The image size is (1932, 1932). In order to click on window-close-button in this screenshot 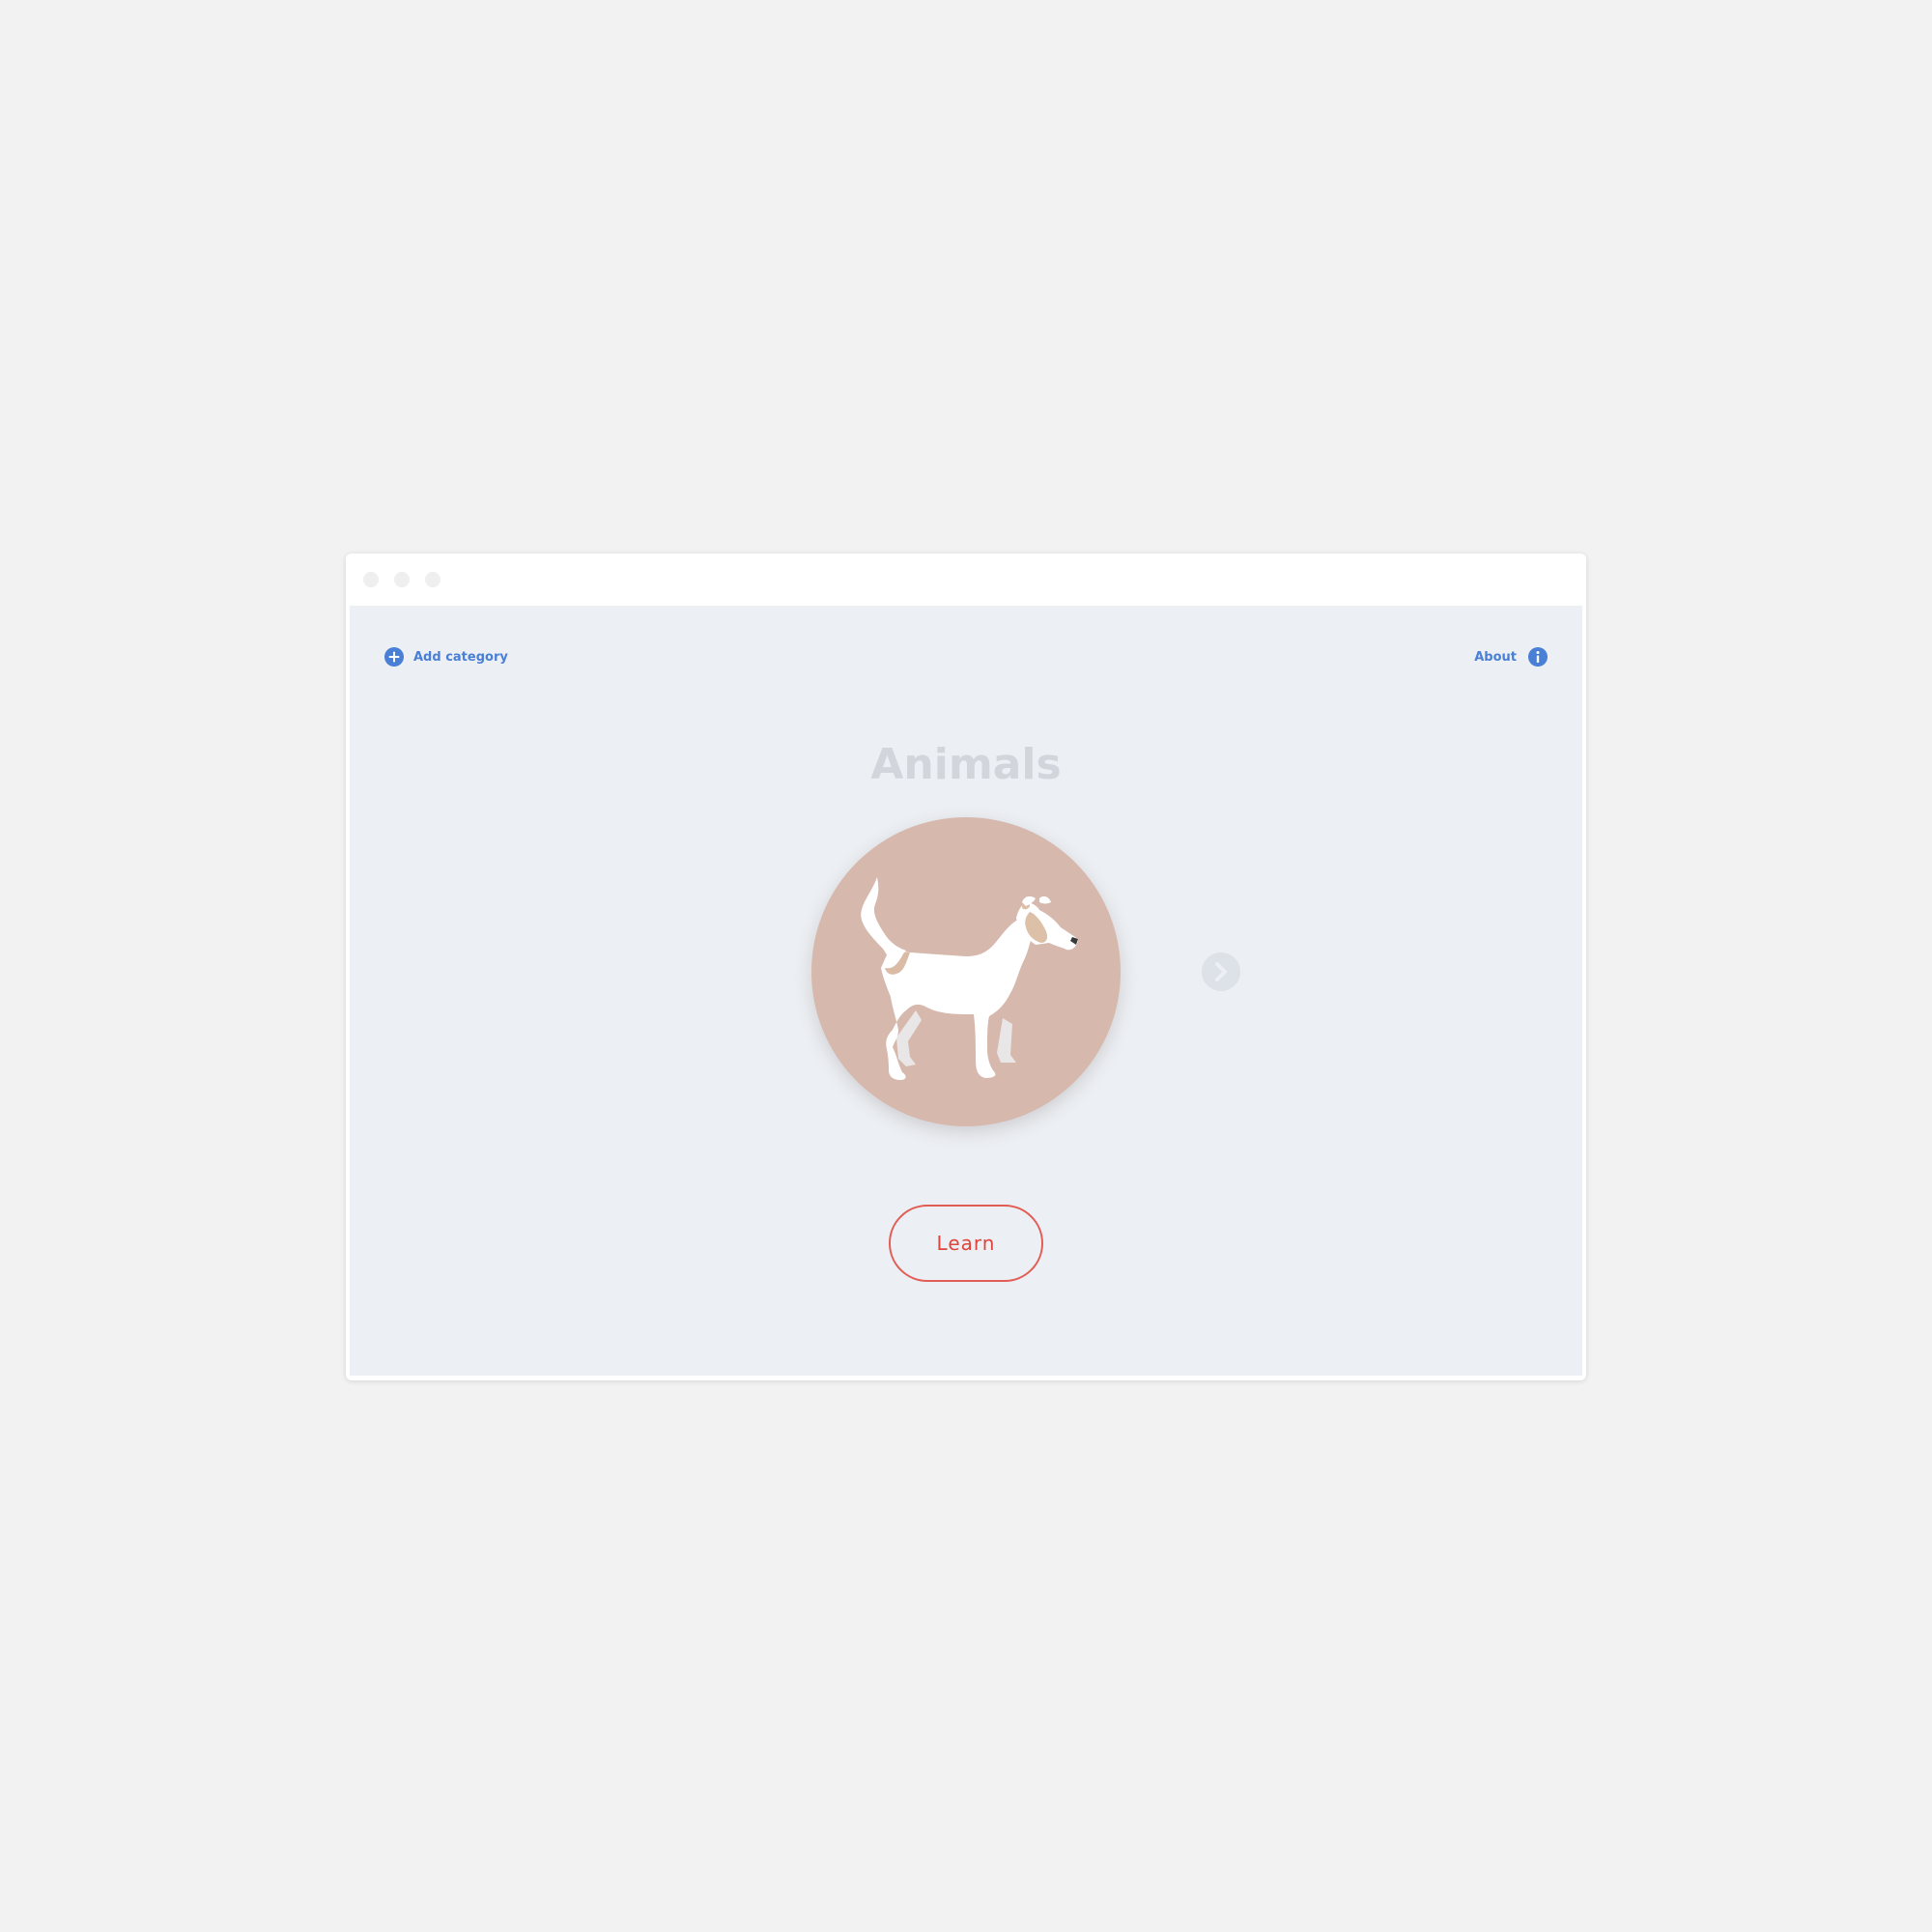, I will do `click(371, 579)`.